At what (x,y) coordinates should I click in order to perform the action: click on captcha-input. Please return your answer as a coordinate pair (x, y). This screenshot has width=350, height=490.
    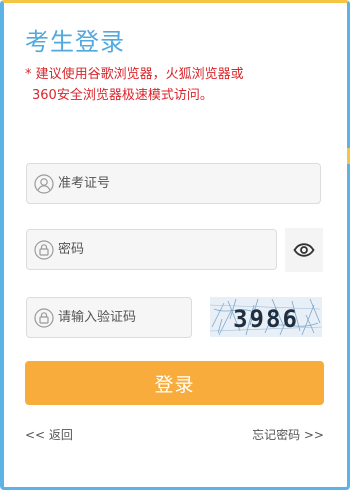
    Looking at the image, I should click on (124, 317).